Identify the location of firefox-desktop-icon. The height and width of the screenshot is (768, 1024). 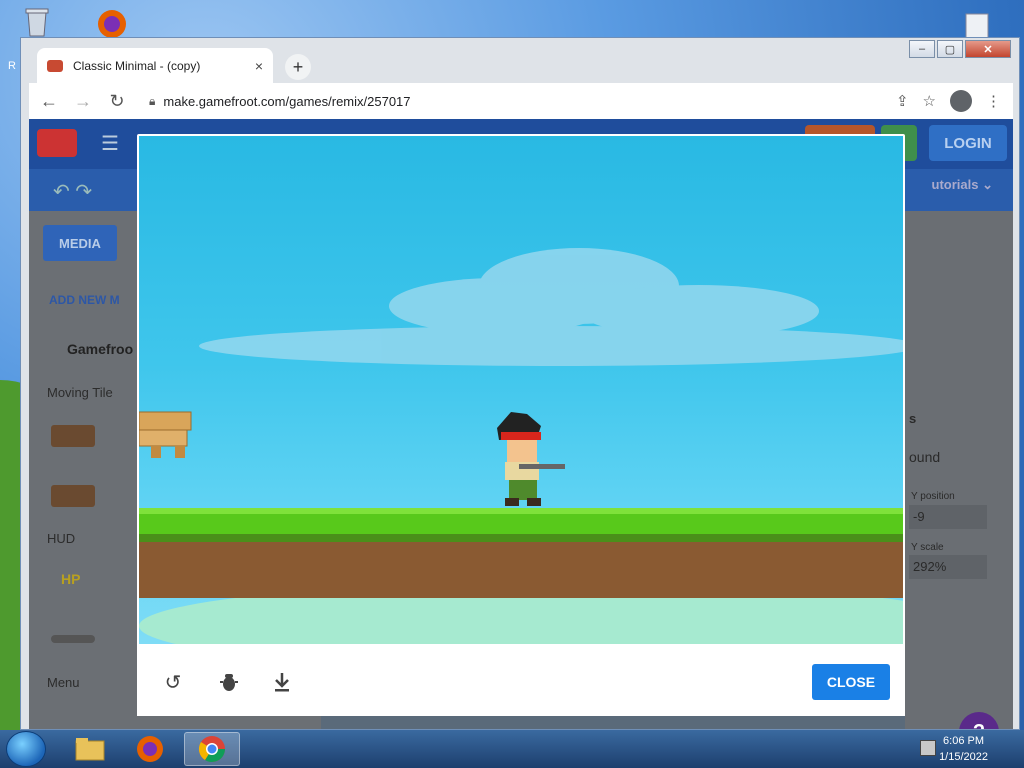
(112, 23).